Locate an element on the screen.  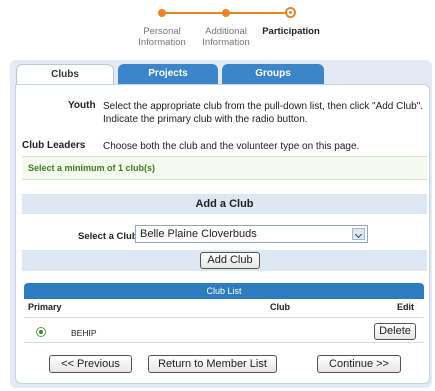
step-dot-participation is located at coordinates (290, 12).